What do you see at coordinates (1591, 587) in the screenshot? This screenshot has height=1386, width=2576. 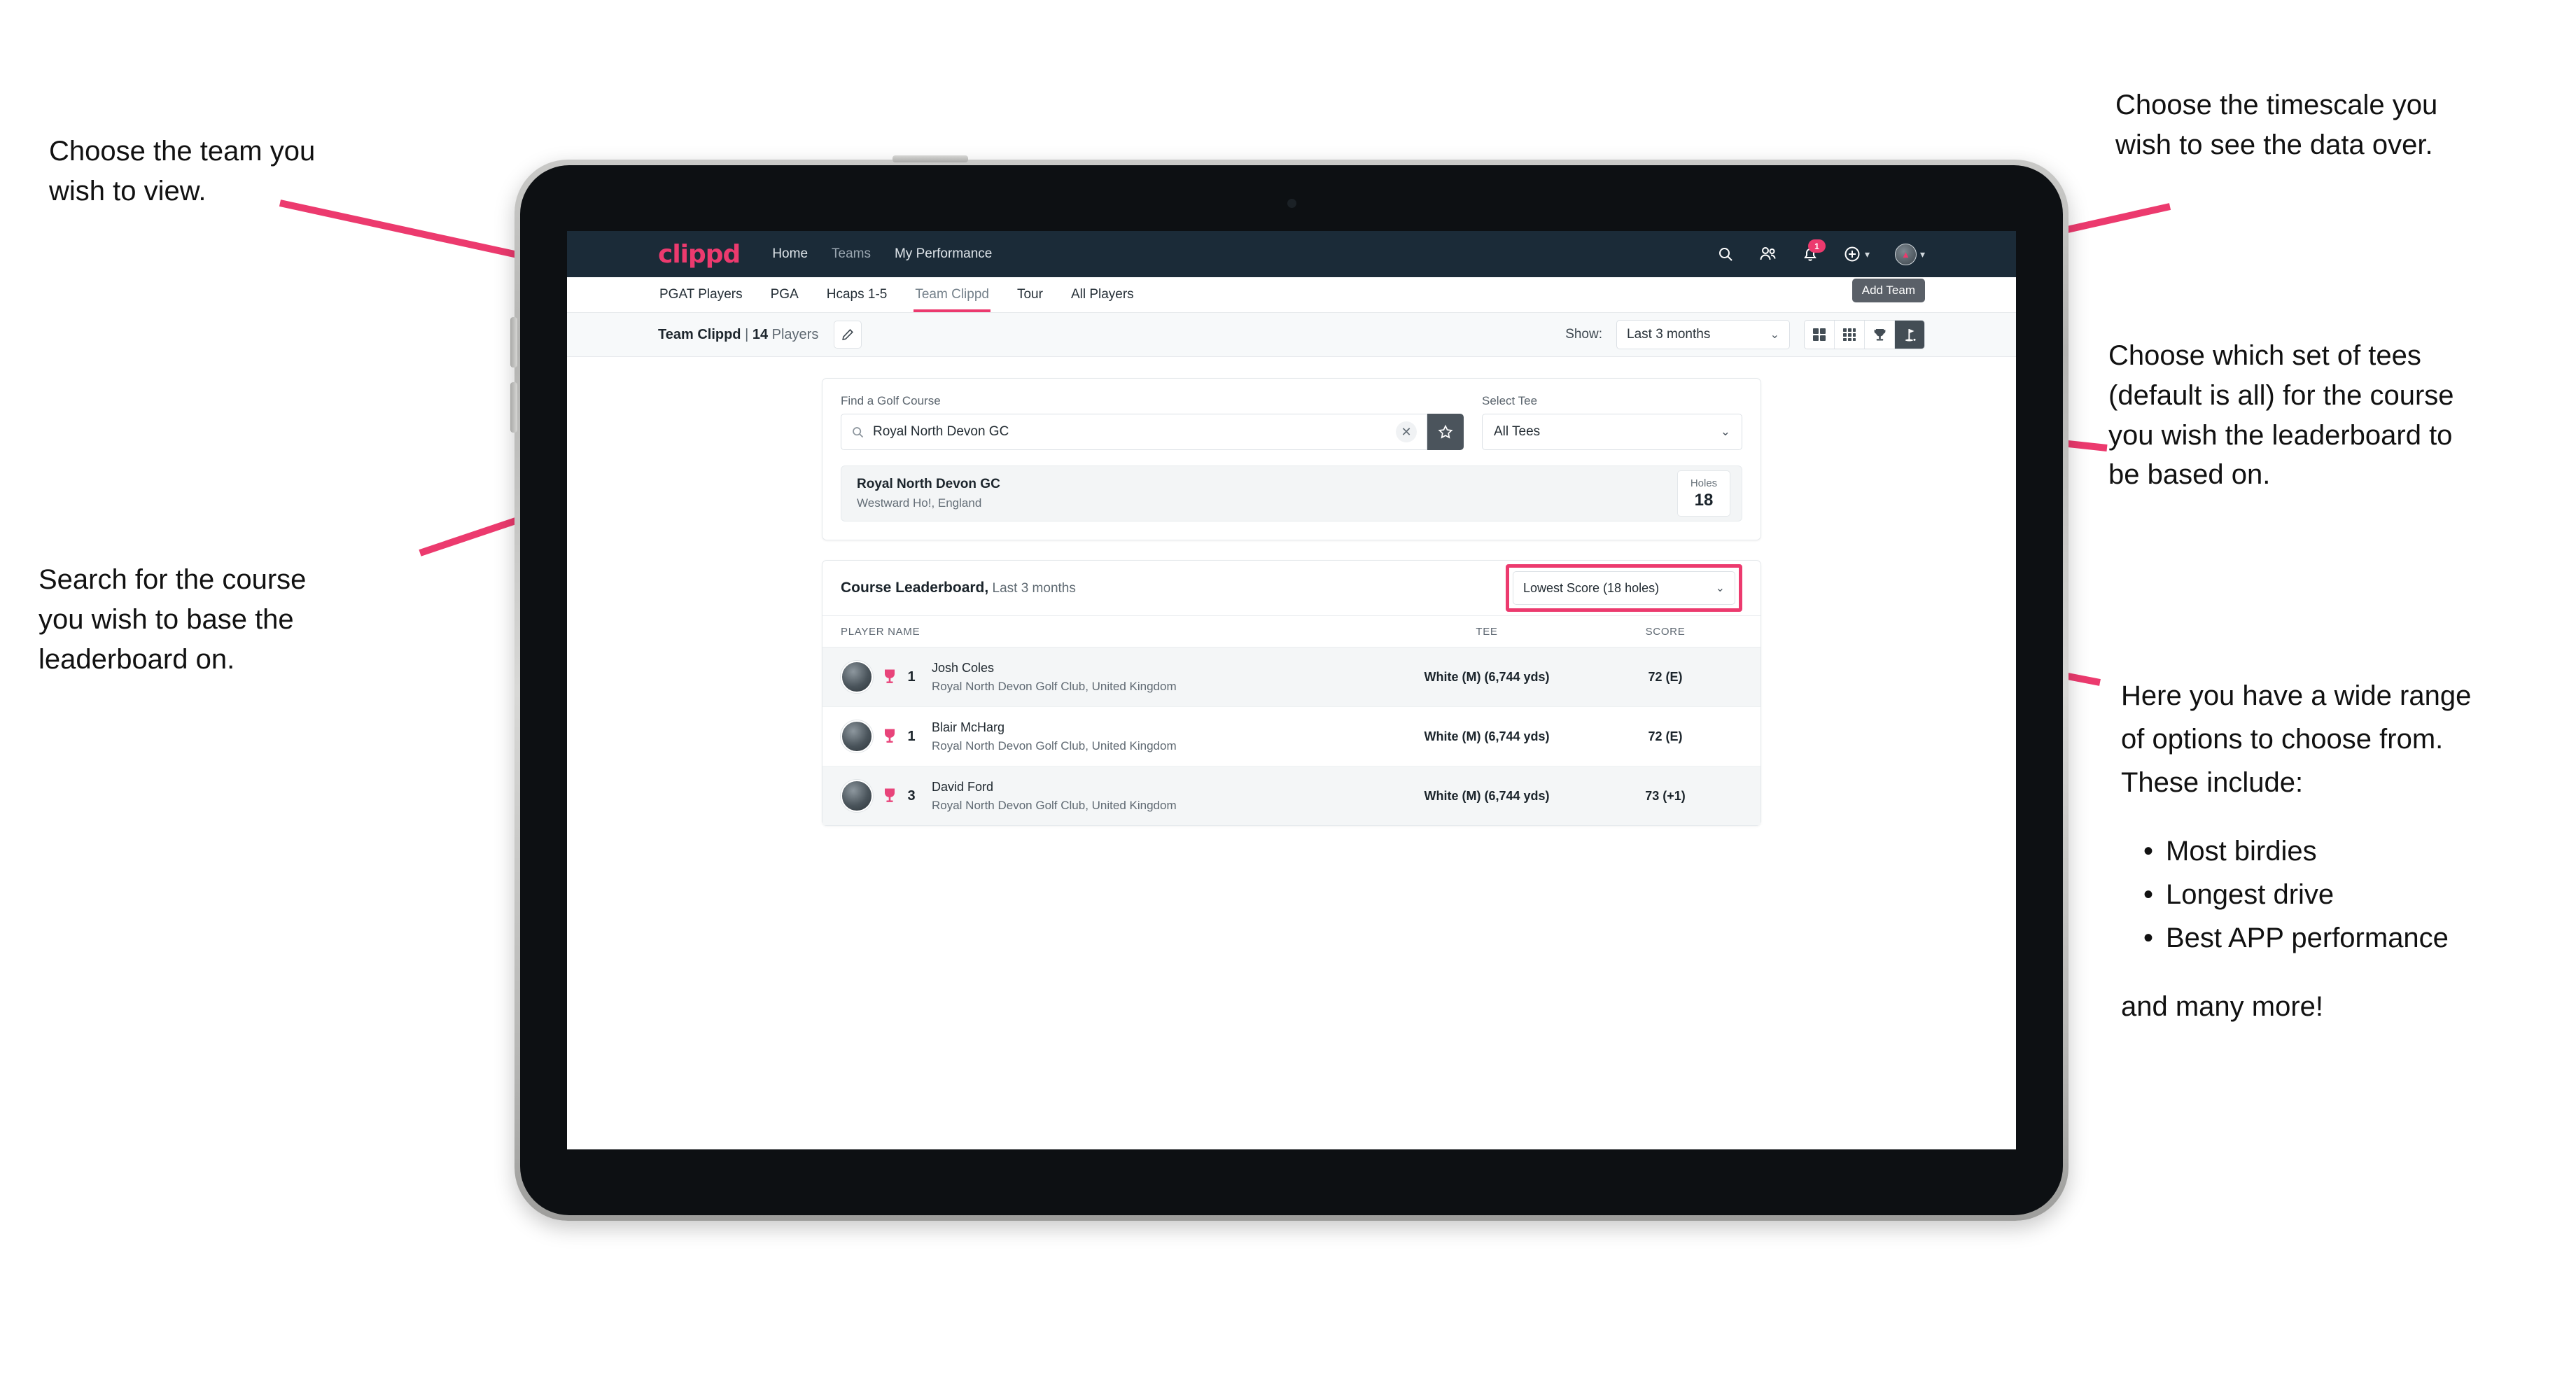 I see `leaderboard-metric-value: Lowest Score (18 holes)` at bounding box center [1591, 587].